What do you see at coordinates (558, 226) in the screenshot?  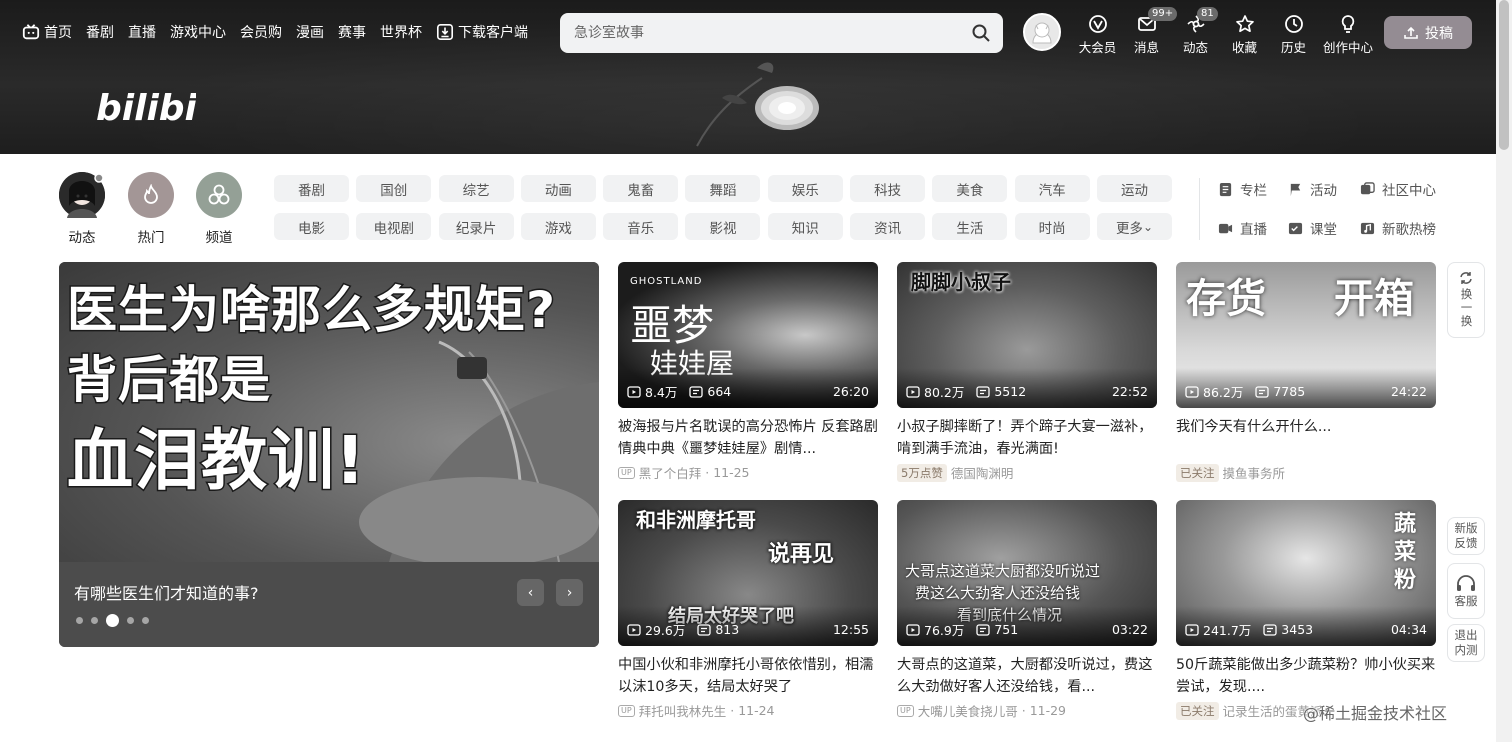 I see `channel-tag: 游戏` at bounding box center [558, 226].